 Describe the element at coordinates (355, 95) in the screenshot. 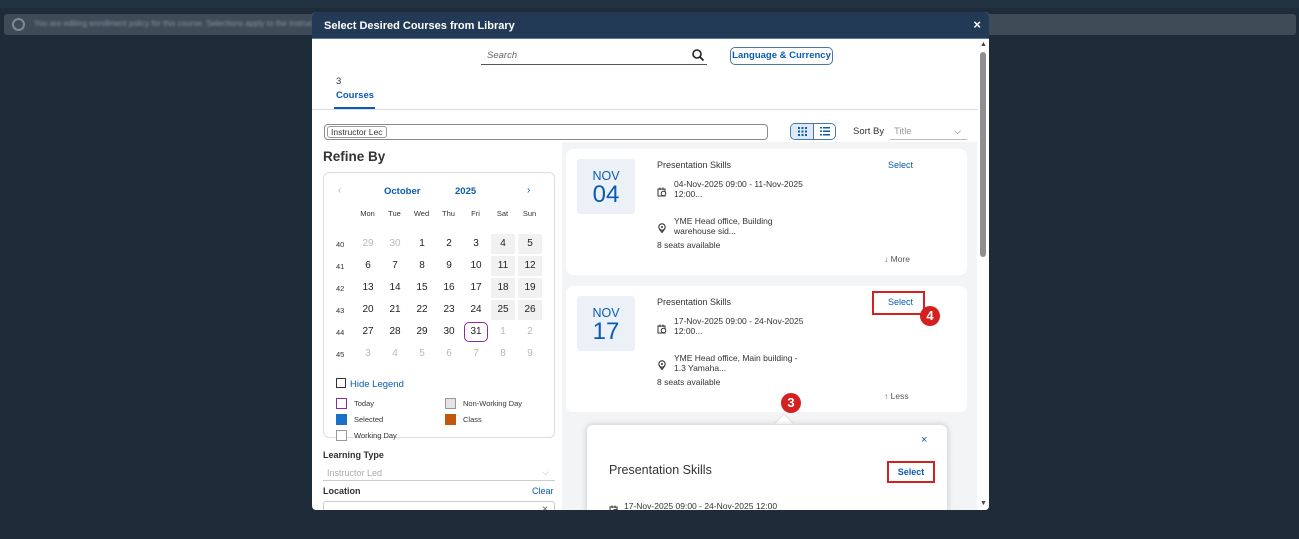

I see `tab-courses: Courses` at that location.